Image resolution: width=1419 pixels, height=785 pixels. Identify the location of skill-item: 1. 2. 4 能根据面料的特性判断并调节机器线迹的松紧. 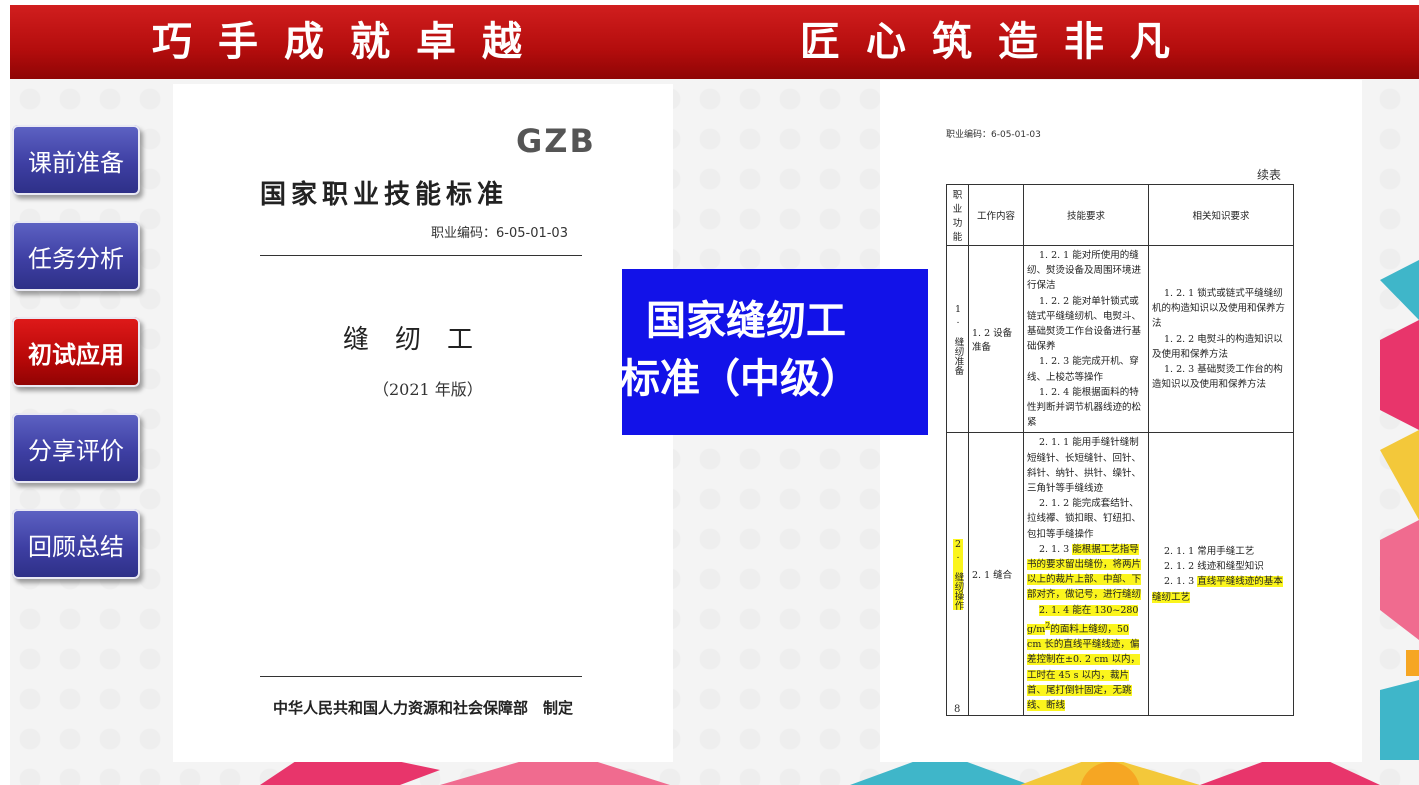
(1084, 407).